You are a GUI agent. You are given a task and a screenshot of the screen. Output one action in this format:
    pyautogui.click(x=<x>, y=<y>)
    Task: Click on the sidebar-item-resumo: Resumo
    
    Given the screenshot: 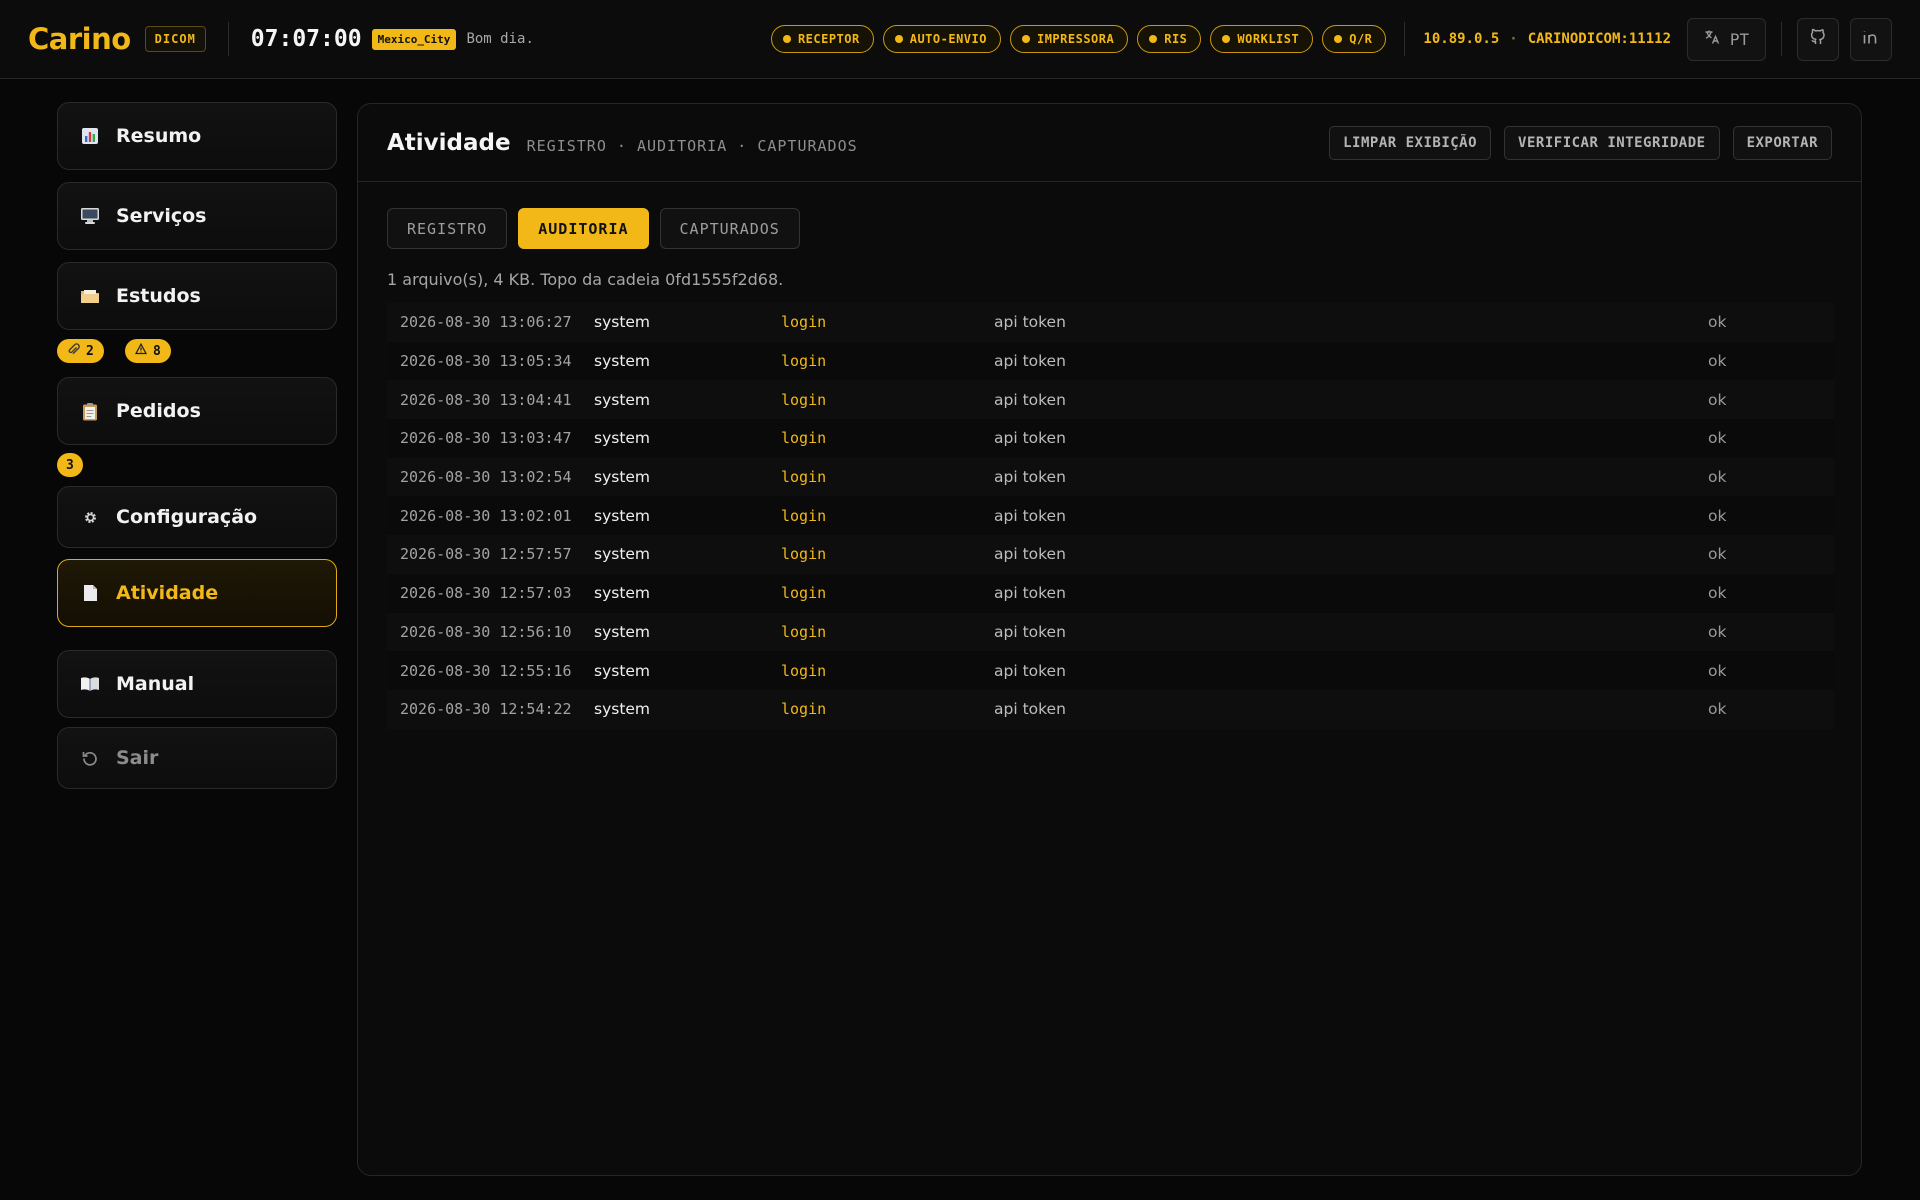 What is the action you would take?
    pyautogui.click(x=197, y=136)
    